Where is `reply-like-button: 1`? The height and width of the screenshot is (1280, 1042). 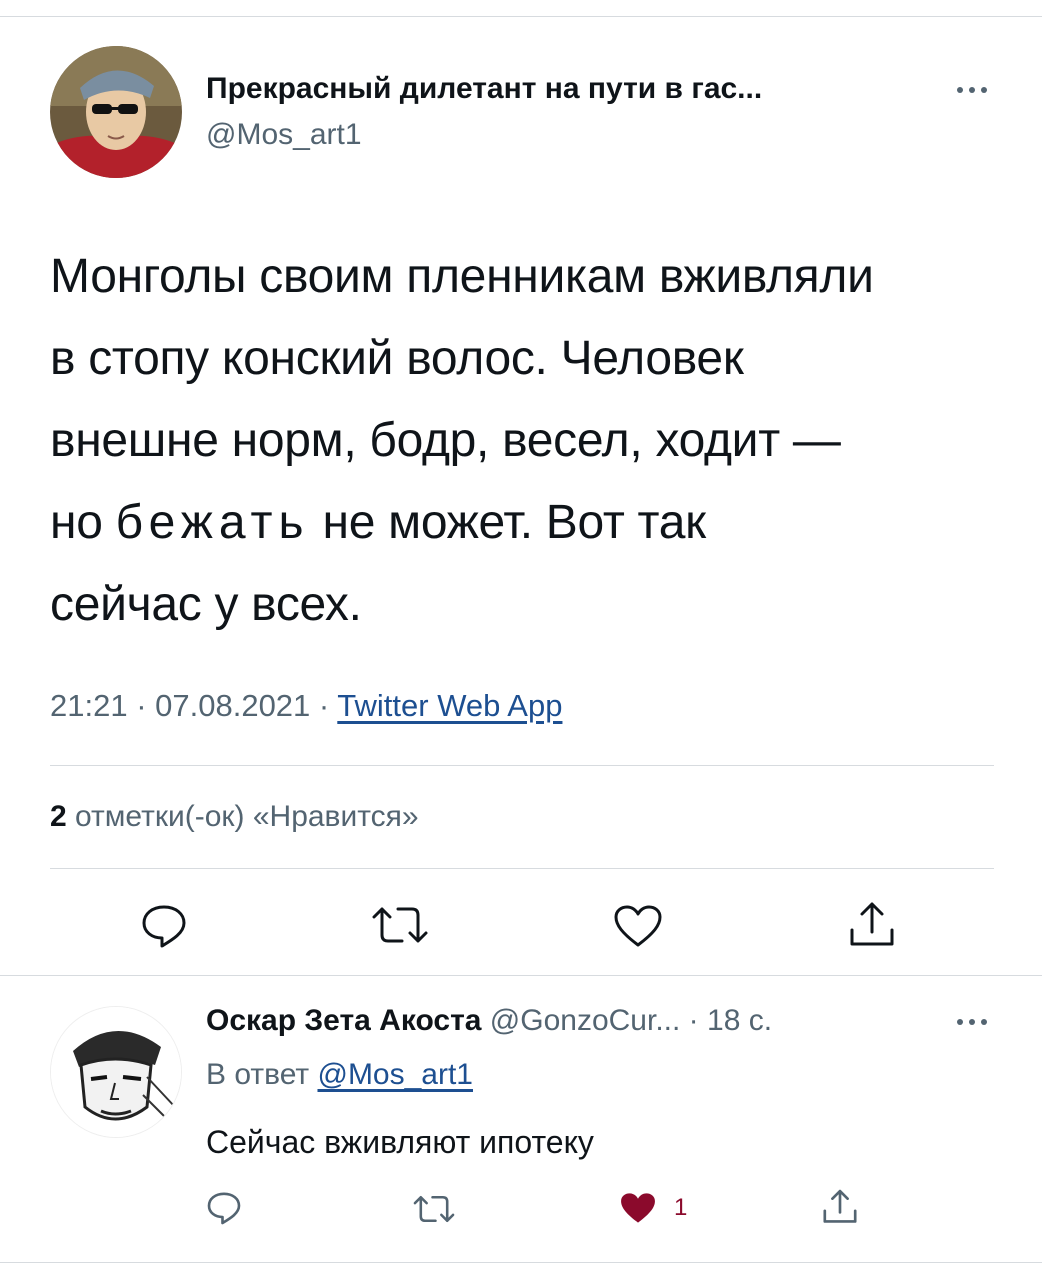 reply-like-button: 1 is located at coordinates (652, 1208).